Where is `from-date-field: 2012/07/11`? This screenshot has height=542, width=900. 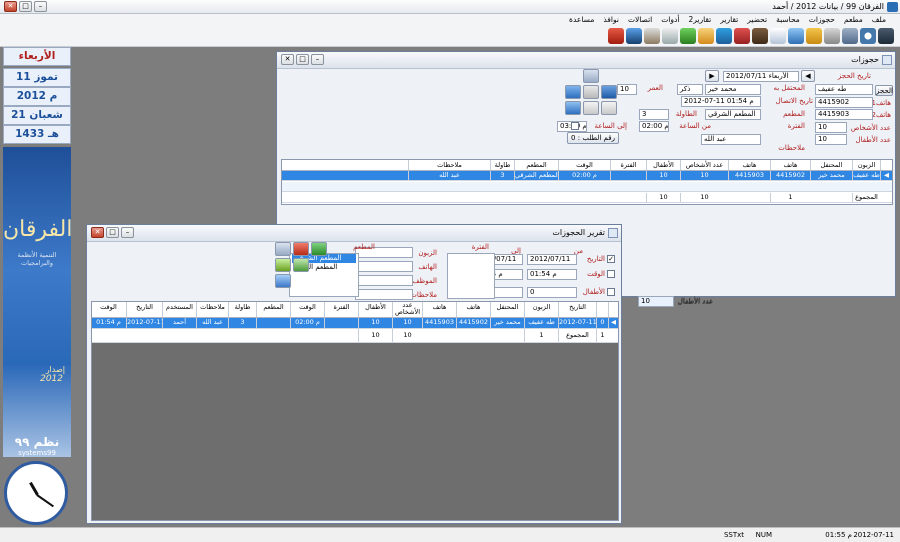 from-date-field: 2012/07/11 is located at coordinates (552, 259).